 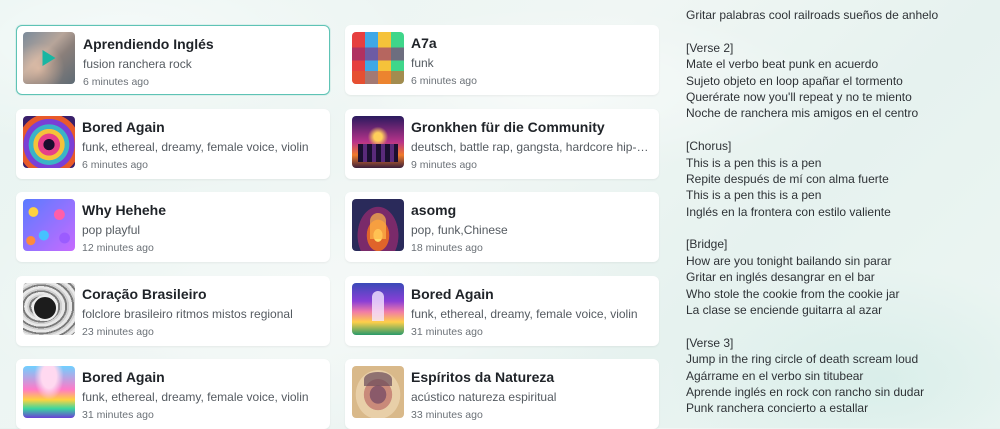 I want to click on lyrics-line: Punk ranchera concierto a estallar, so click(x=777, y=408).